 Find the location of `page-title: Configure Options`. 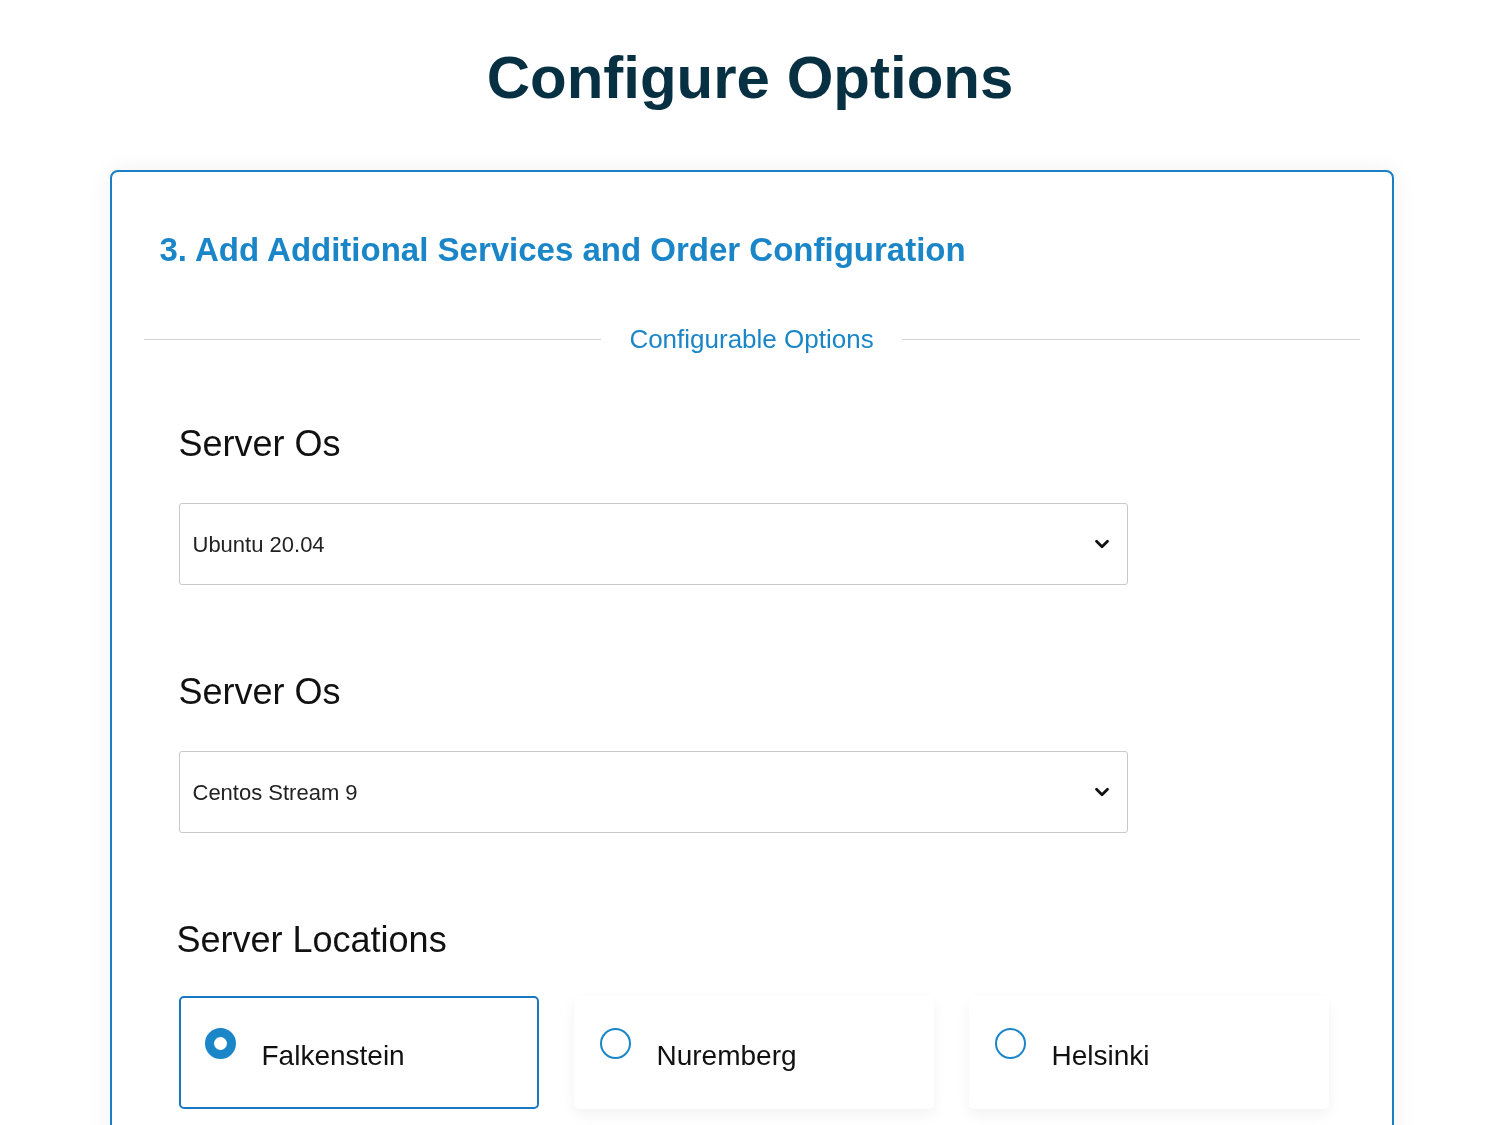

page-title: Configure Options is located at coordinates (750, 78).